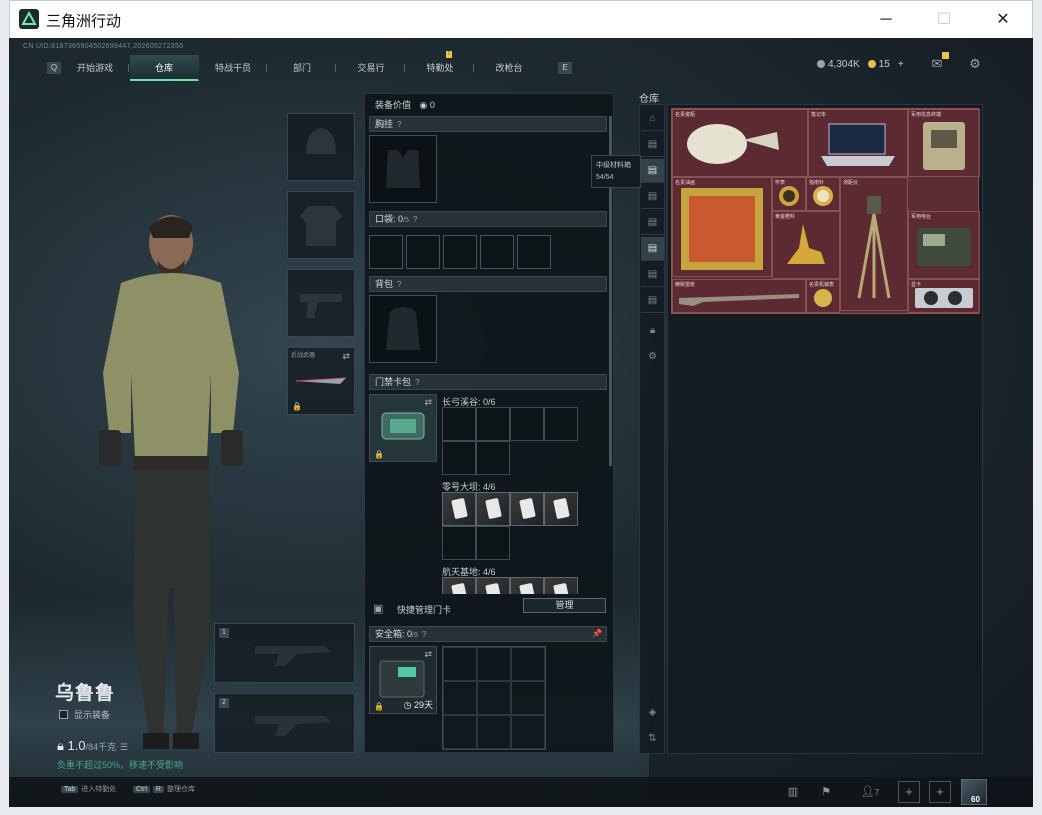 The width and height of the screenshot is (1042, 815). Describe the element at coordinates (284, 723) in the screenshot. I see `primary-weapon-slot-2: 2` at that location.